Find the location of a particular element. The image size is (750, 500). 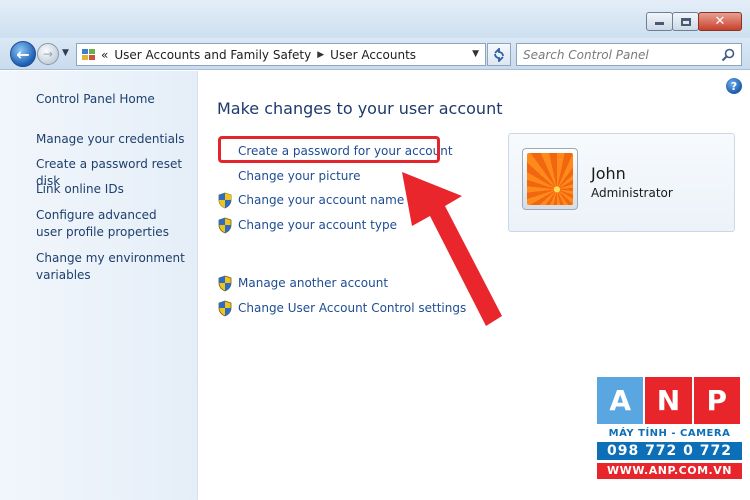

task-change-account-name: Change your account name is located at coordinates (310, 200).